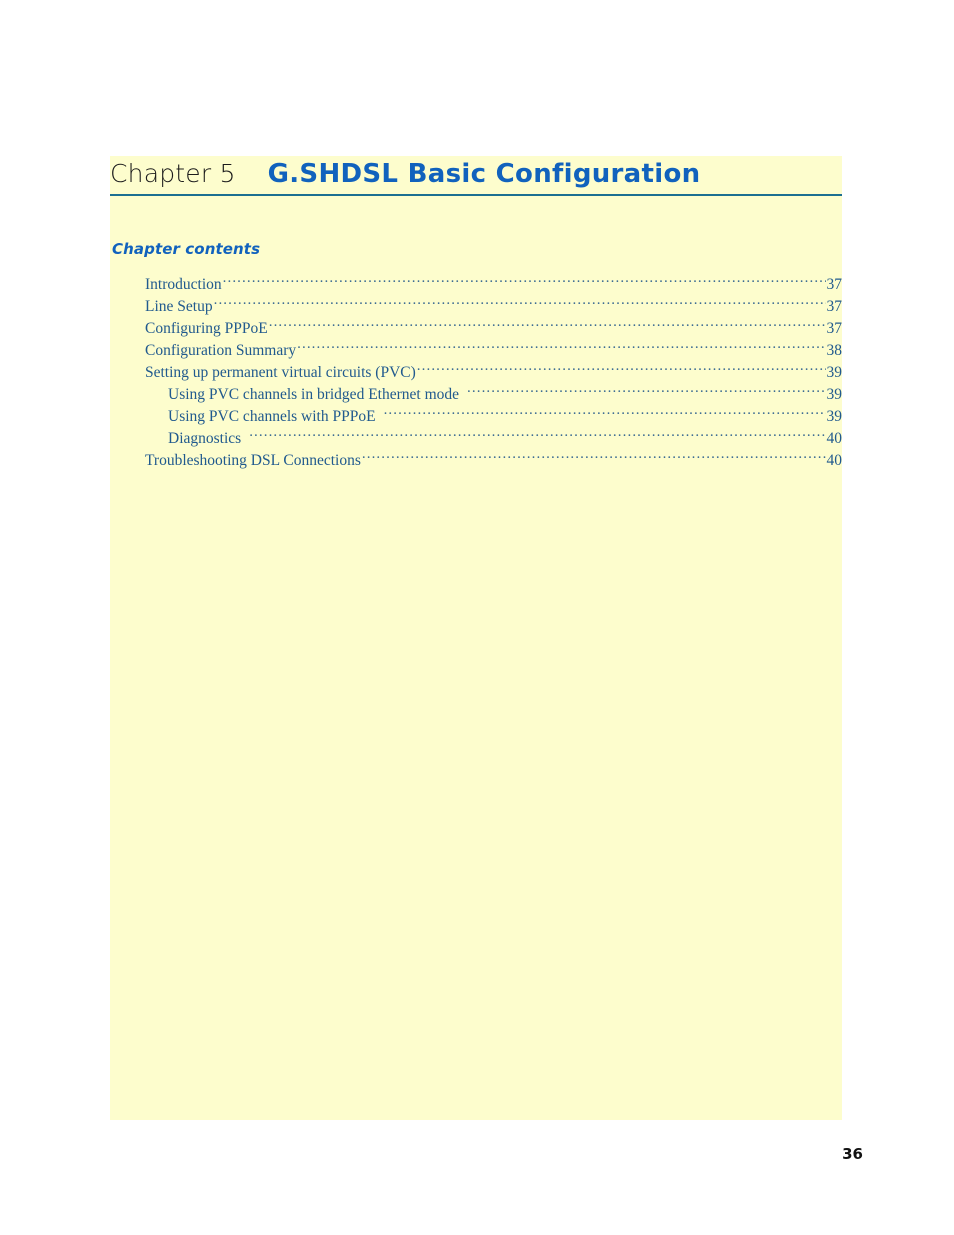 The image size is (954, 1235). I want to click on chapter-title: G.SHDSL Basic Configuration, so click(484, 174).